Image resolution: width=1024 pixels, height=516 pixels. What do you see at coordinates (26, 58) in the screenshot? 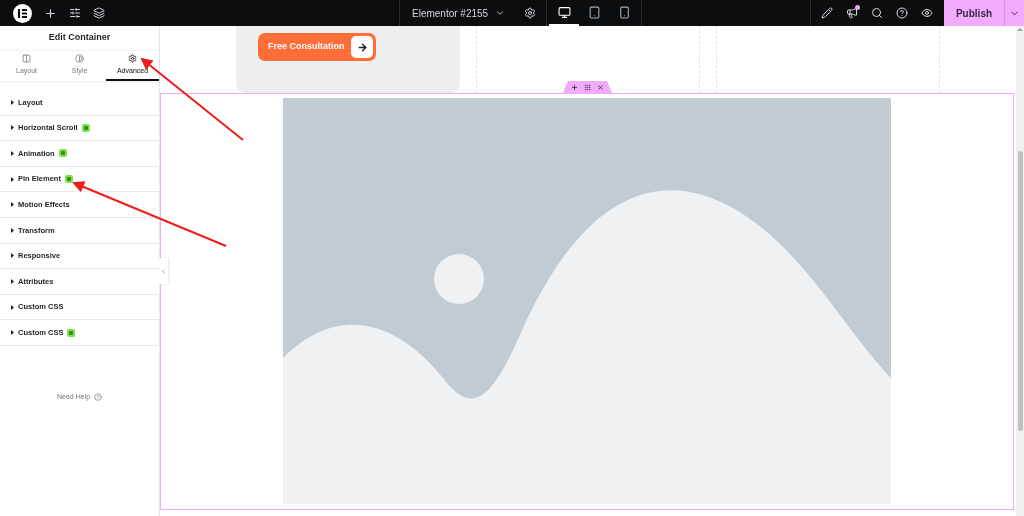
I see `columns-icon` at bounding box center [26, 58].